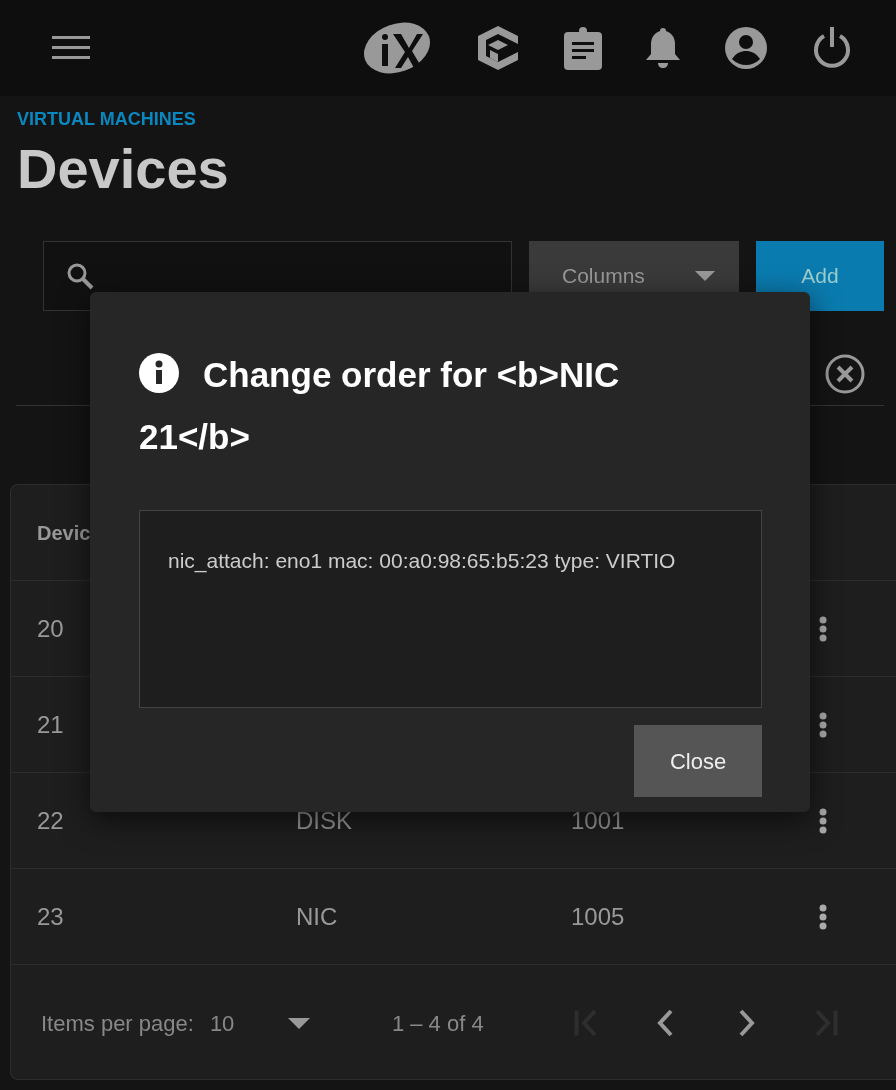 The width and height of the screenshot is (896, 1090). I want to click on type-cell-text: NIC, so click(317, 916).